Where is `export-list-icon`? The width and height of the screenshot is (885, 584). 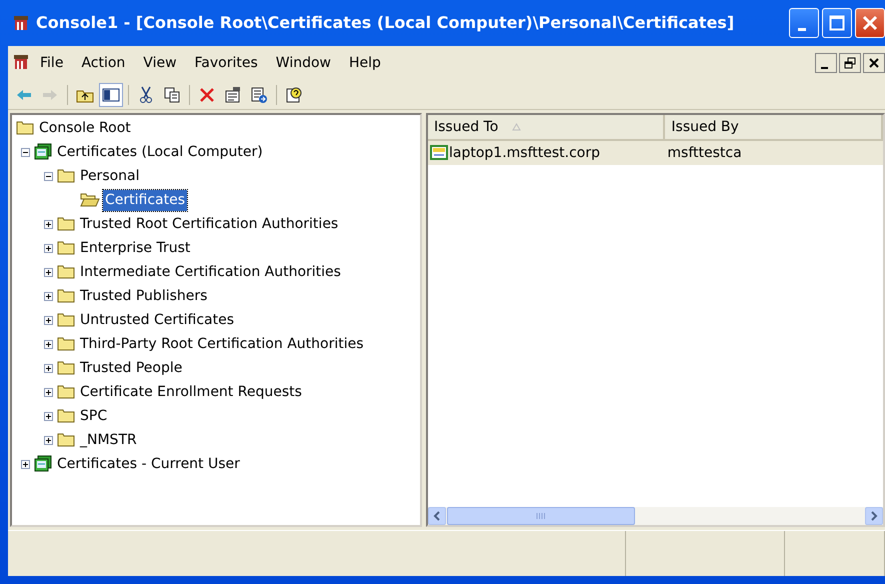
export-list-icon is located at coordinates (259, 95).